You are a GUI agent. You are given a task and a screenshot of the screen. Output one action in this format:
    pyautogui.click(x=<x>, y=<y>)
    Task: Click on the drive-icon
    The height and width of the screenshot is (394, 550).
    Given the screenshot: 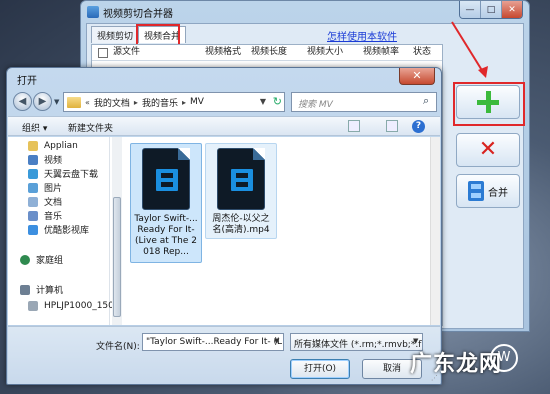 What is the action you would take?
    pyautogui.click(x=33, y=305)
    